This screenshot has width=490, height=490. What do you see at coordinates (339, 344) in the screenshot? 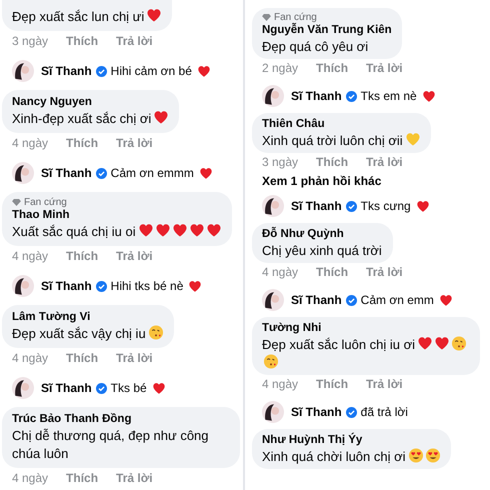
I see `comment-text: Đẹp xuất sắc luôn chị iu ơi` at bounding box center [339, 344].